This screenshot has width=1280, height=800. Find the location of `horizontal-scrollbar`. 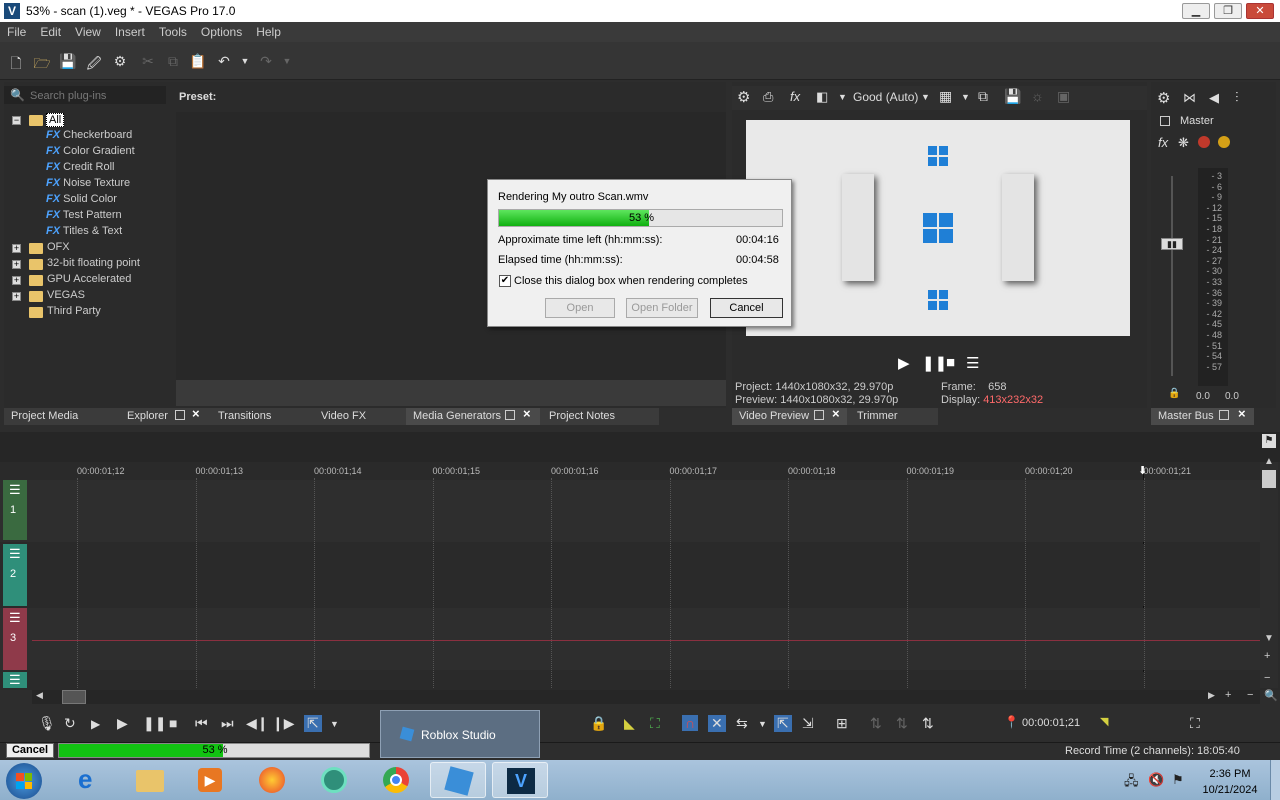

horizontal-scrollbar is located at coordinates (646, 697).